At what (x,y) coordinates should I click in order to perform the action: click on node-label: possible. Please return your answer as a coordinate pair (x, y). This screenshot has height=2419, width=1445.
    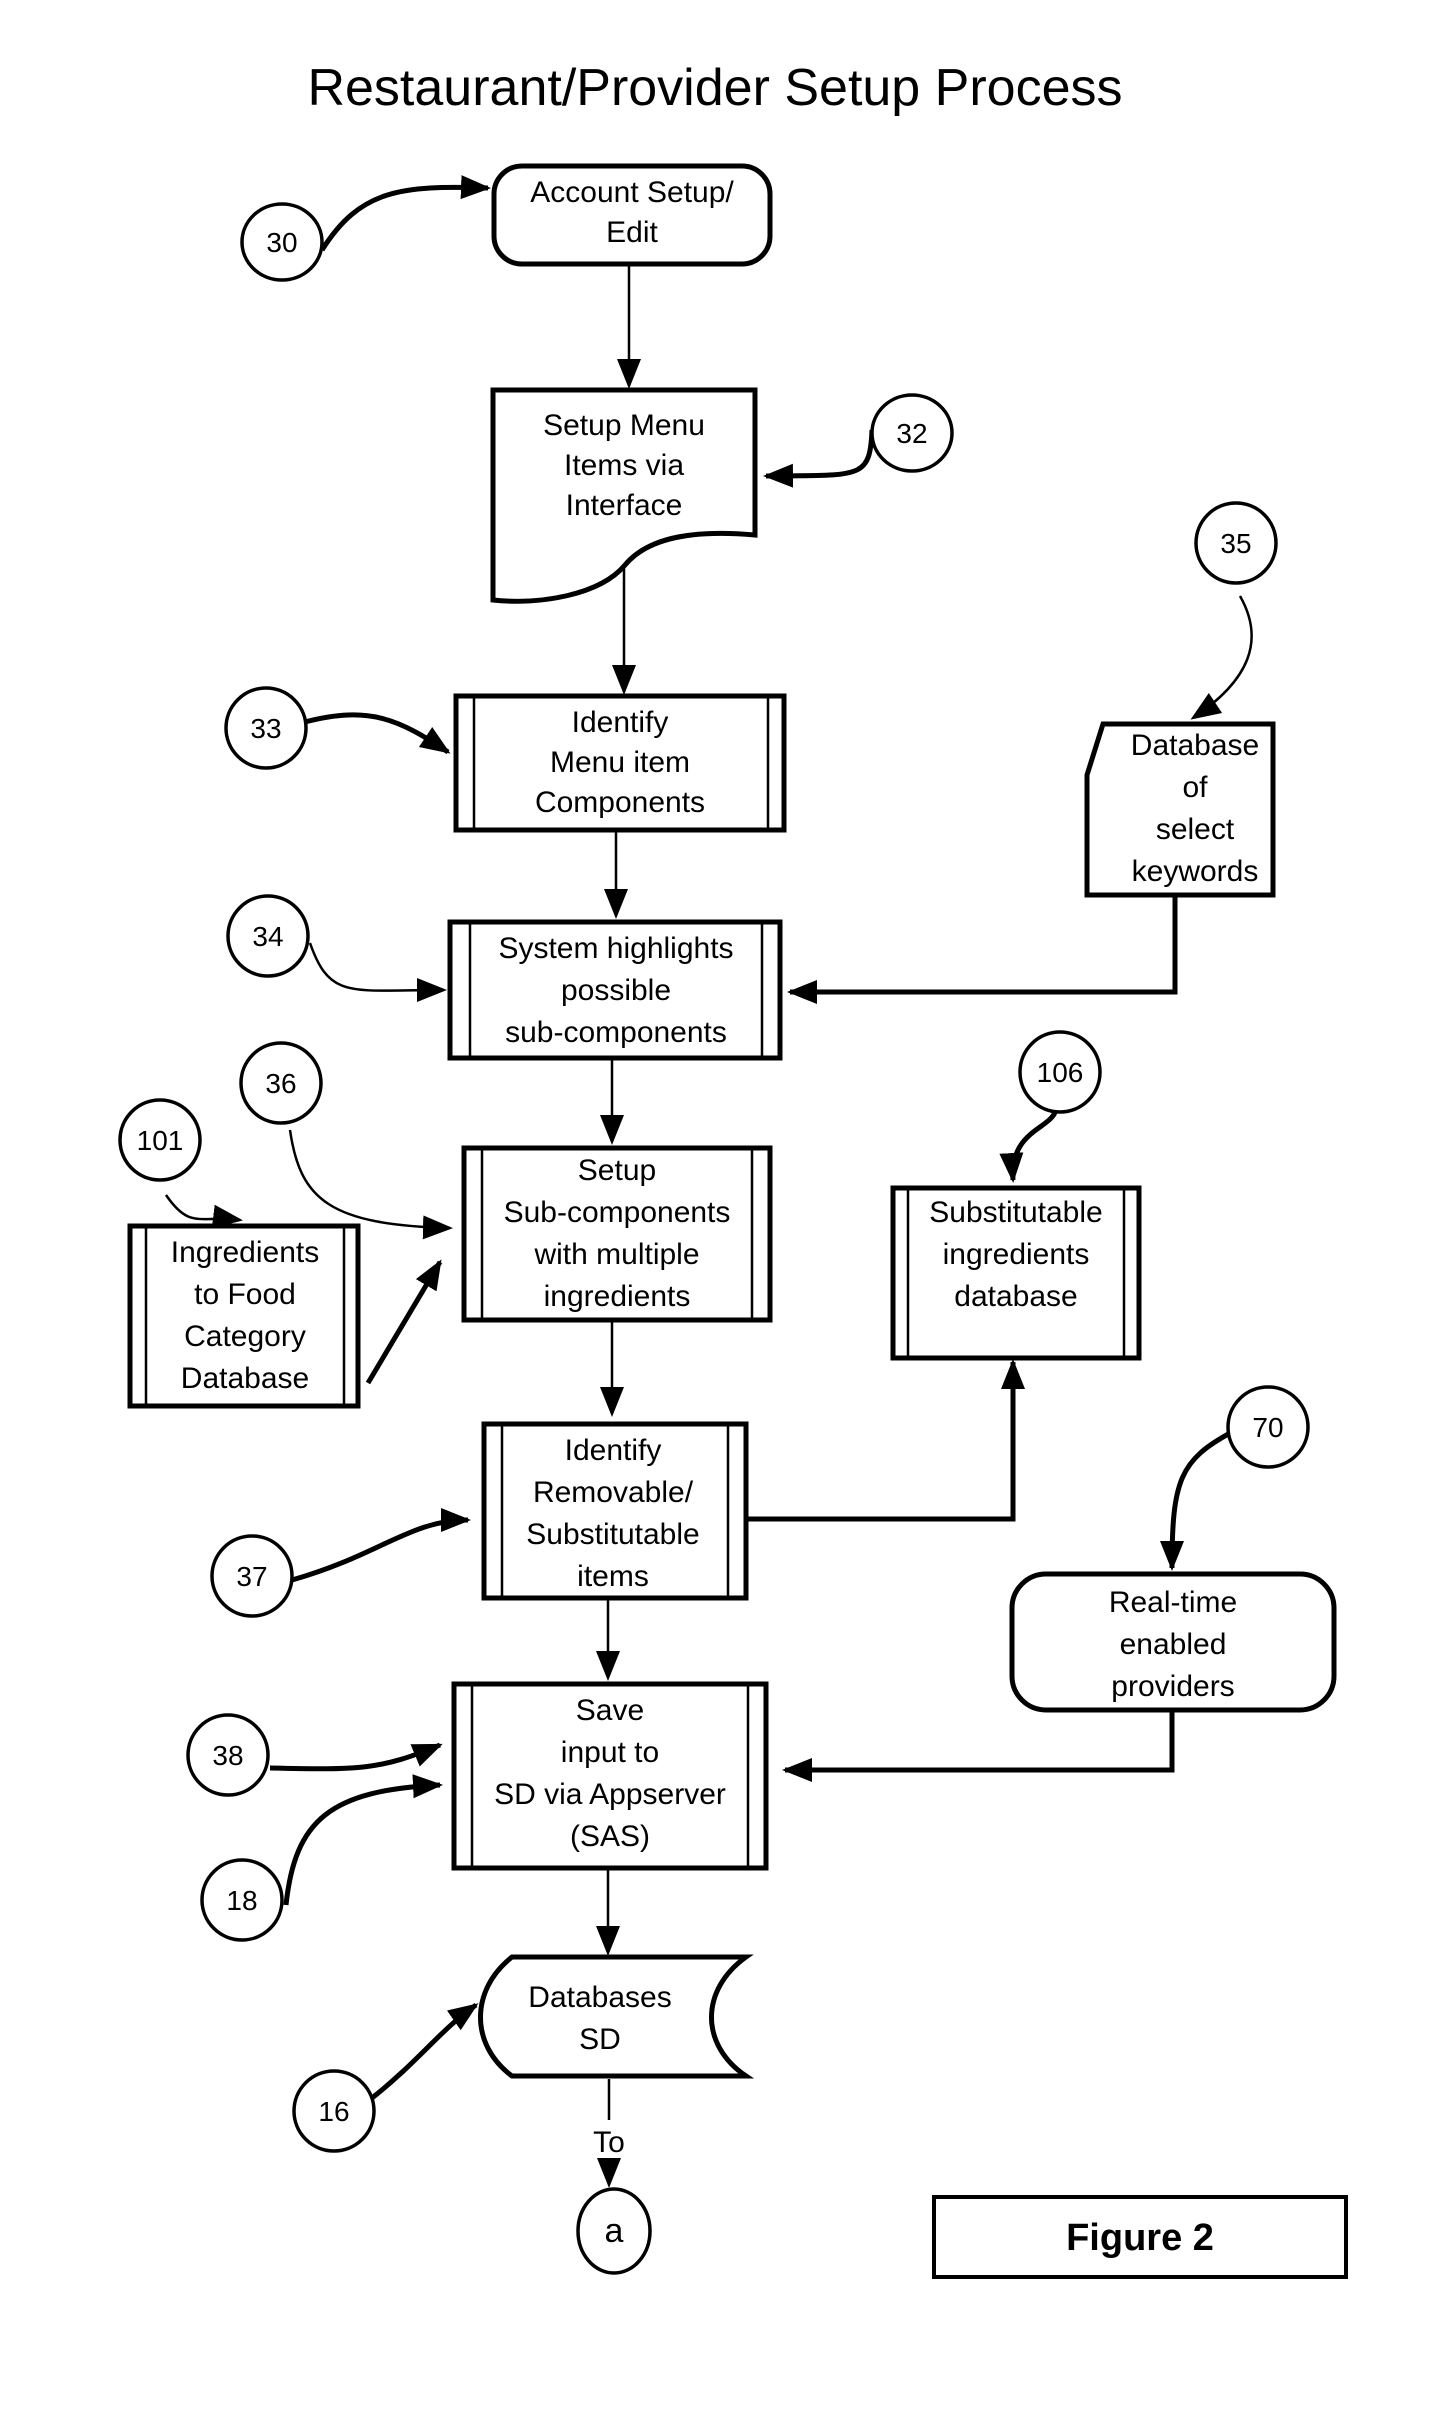
    Looking at the image, I should click on (616, 990).